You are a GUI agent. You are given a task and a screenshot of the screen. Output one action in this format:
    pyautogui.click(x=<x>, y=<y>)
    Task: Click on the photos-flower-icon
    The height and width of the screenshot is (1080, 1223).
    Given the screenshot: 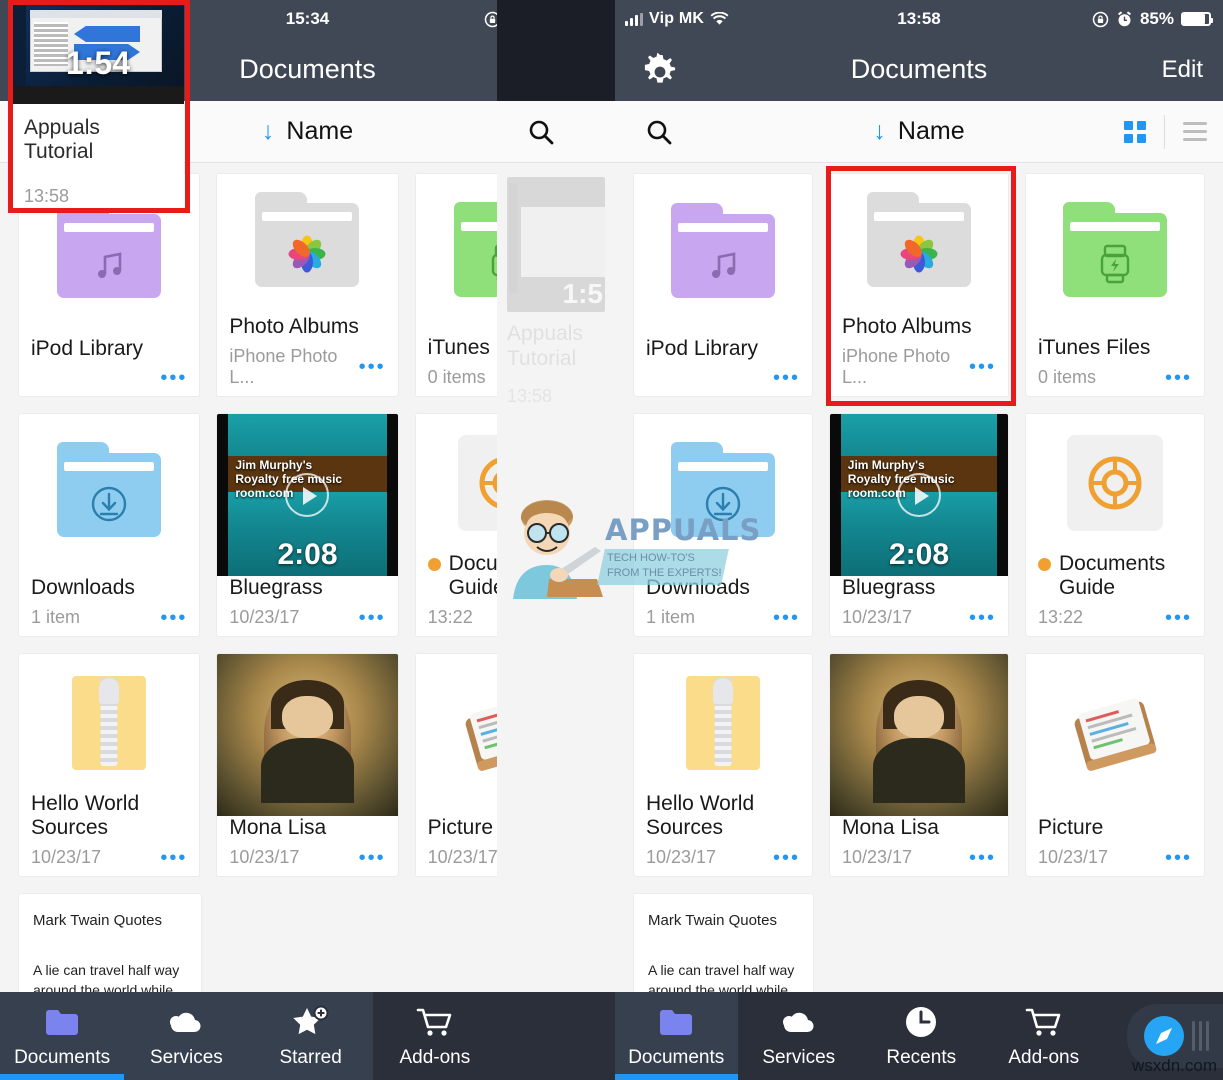 What is the action you would take?
    pyautogui.click(x=919, y=254)
    